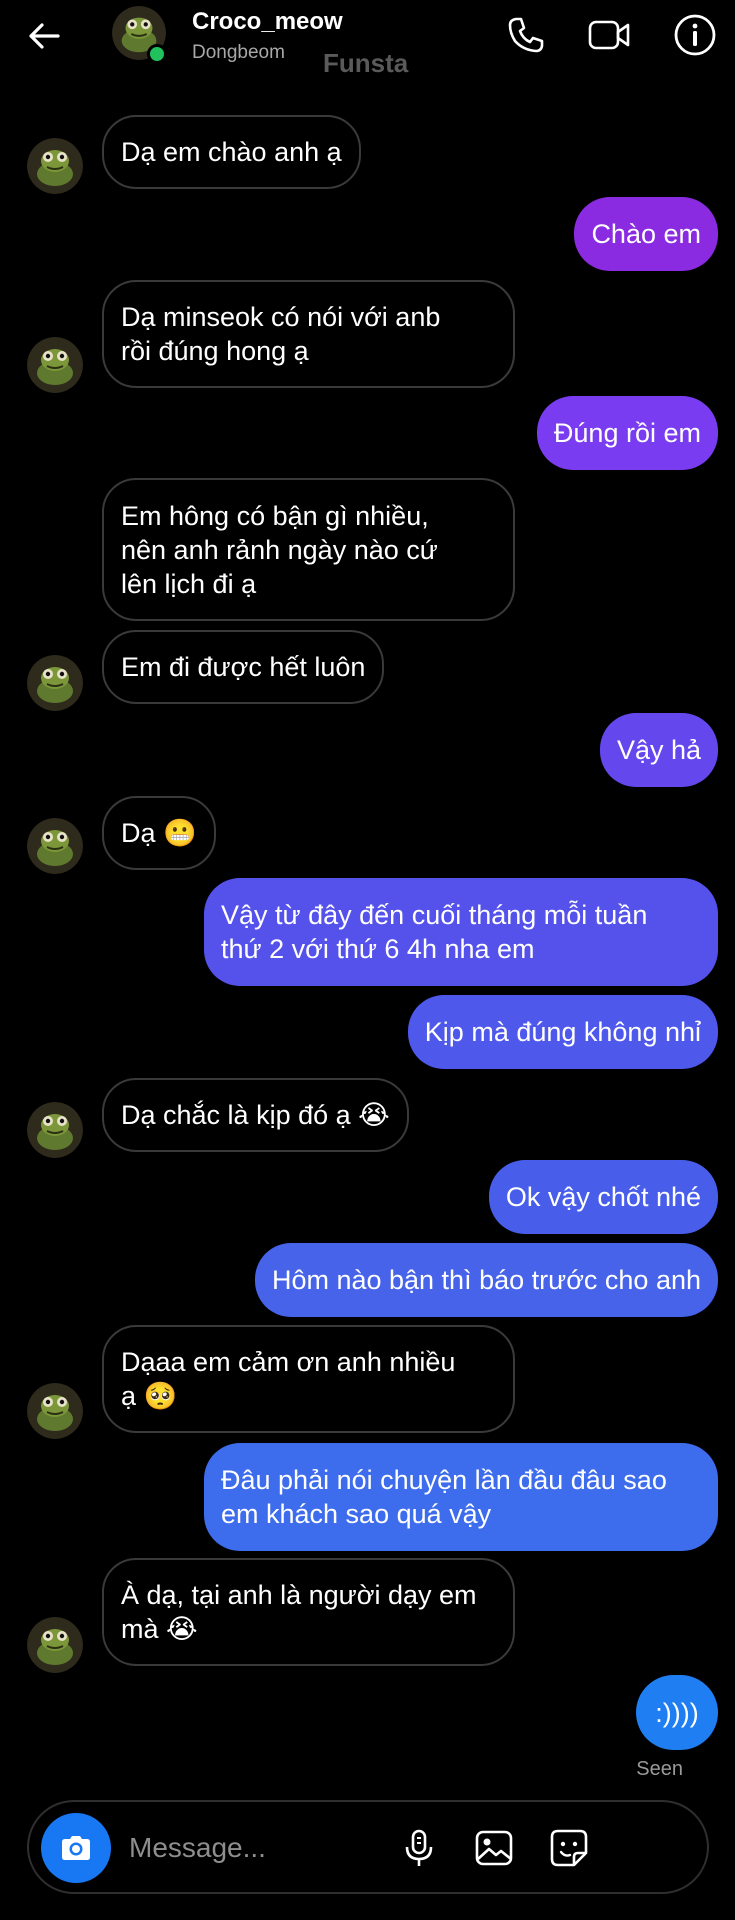 This screenshot has width=735, height=1920. I want to click on outgoing-message-bubble: Ok vậy chốt nhé, so click(603, 1197).